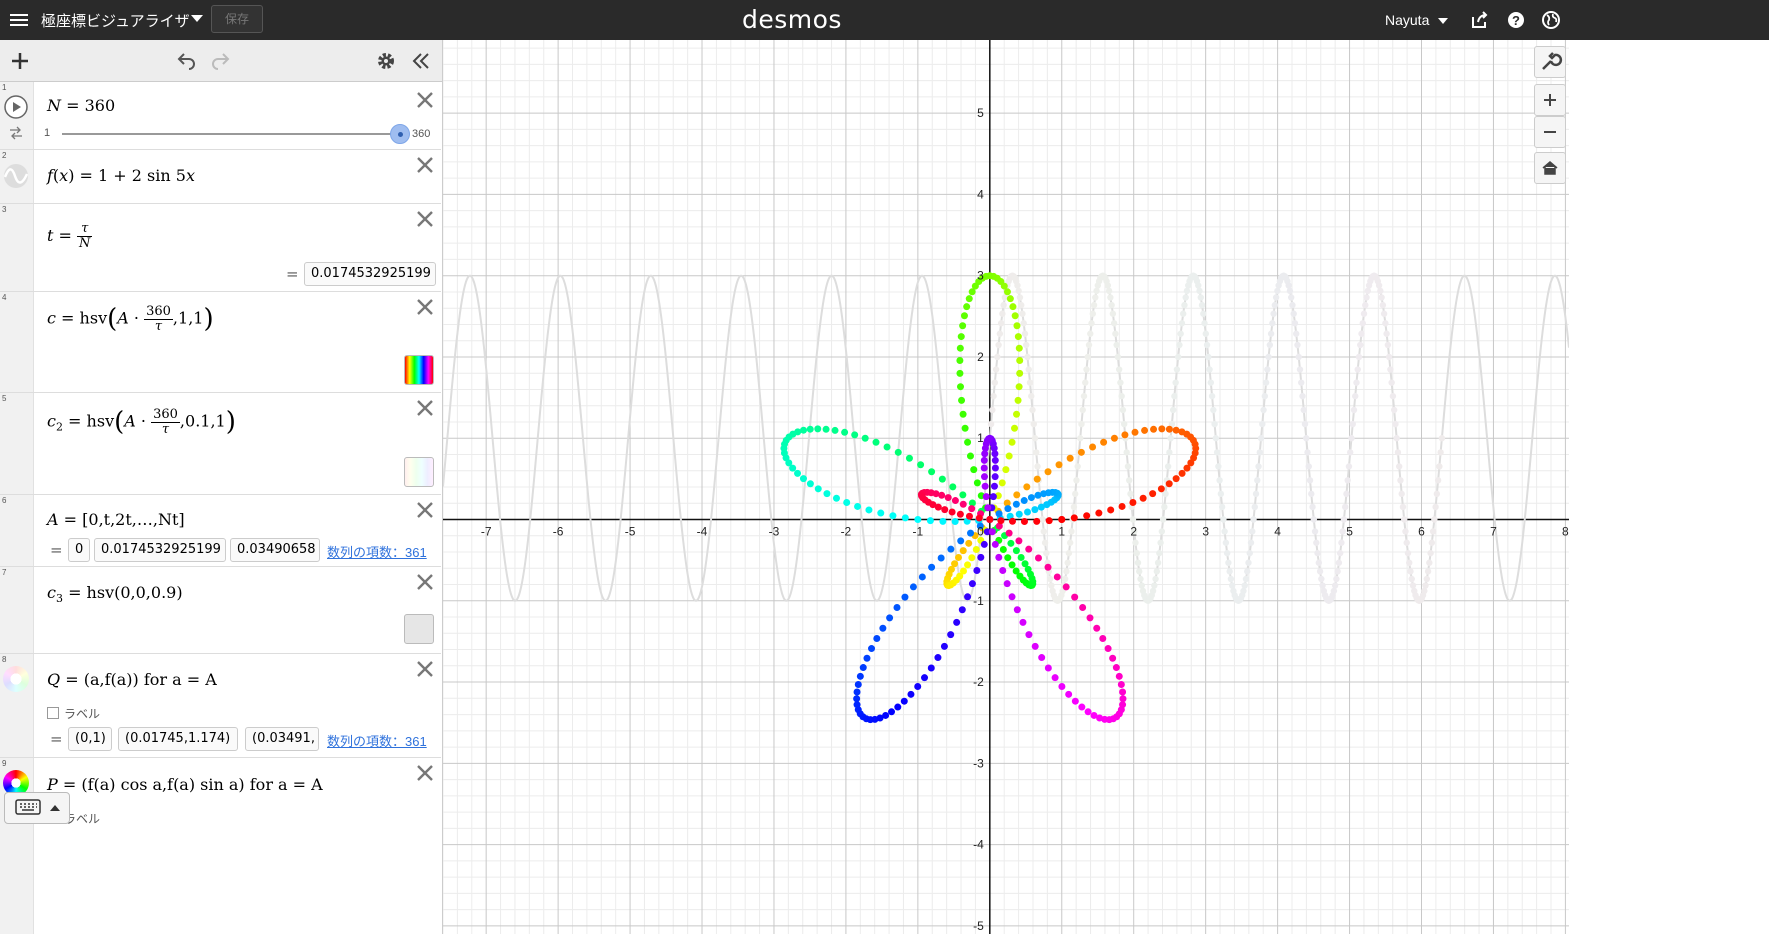 This screenshot has height=934, width=1769. I want to click on default-viewport-button, so click(1550, 168).